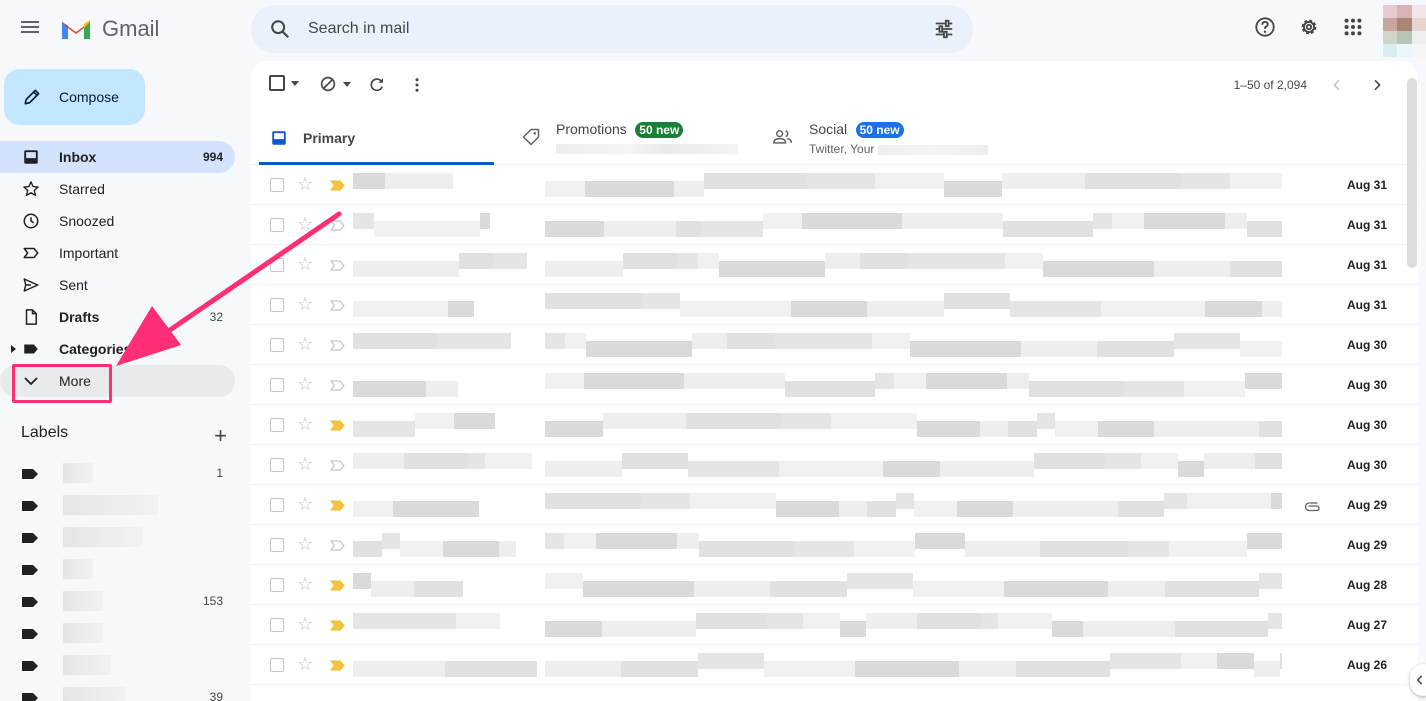 The height and width of the screenshot is (701, 1426). What do you see at coordinates (117, 157) in the screenshot?
I see `sidebar-item-inbox: Inbox 994` at bounding box center [117, 157].